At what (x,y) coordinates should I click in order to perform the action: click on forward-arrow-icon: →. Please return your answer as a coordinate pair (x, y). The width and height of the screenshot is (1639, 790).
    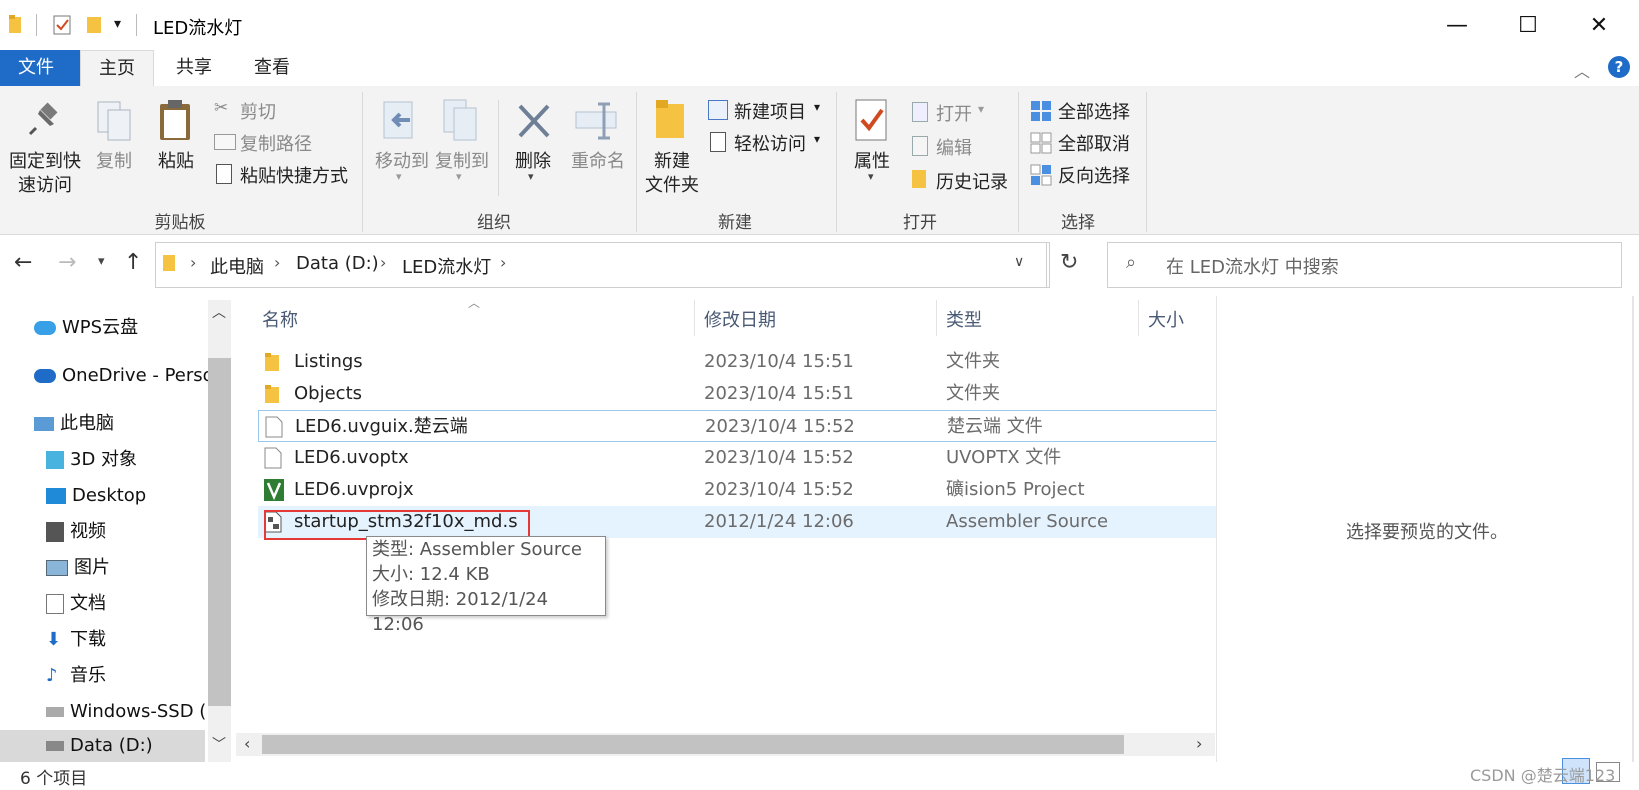
    Looking at the image, I should click on (67, 262).